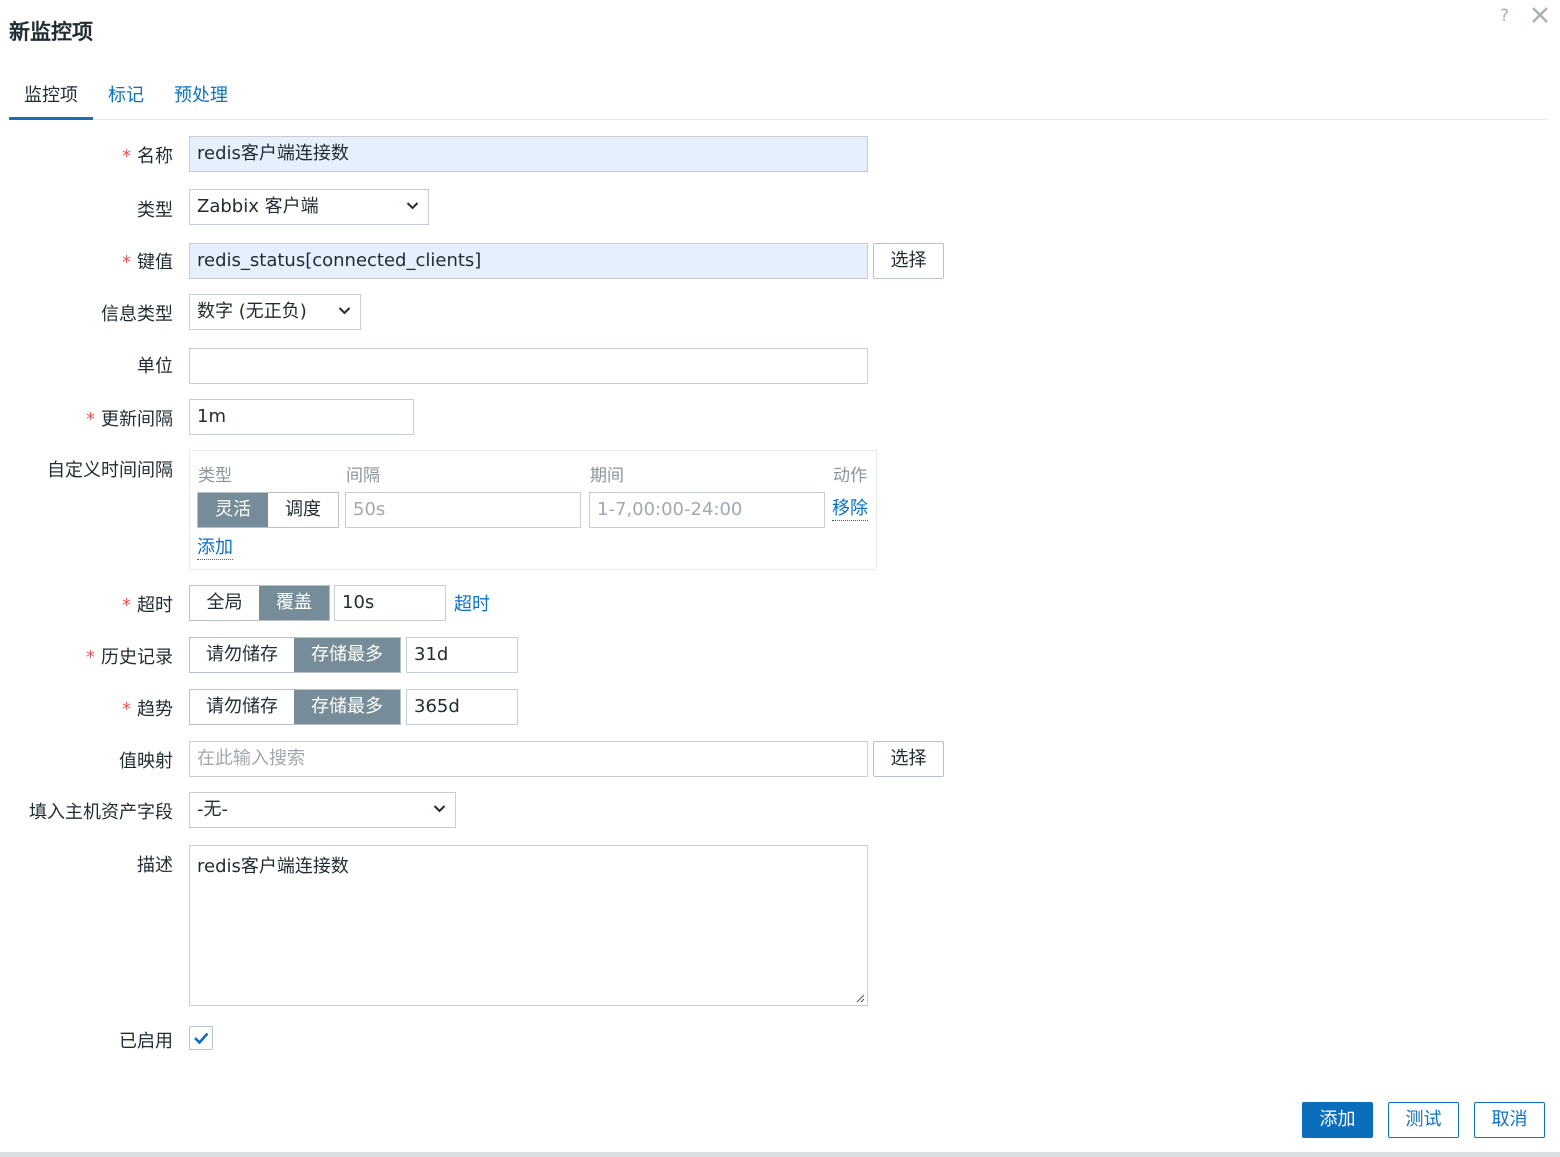 Image resolution: width=1560 pixels, height=1157 pixels. Describe the element at coordinates (51, 32) in the screenshot. I see `dialog-title: 新监控项` at that location.